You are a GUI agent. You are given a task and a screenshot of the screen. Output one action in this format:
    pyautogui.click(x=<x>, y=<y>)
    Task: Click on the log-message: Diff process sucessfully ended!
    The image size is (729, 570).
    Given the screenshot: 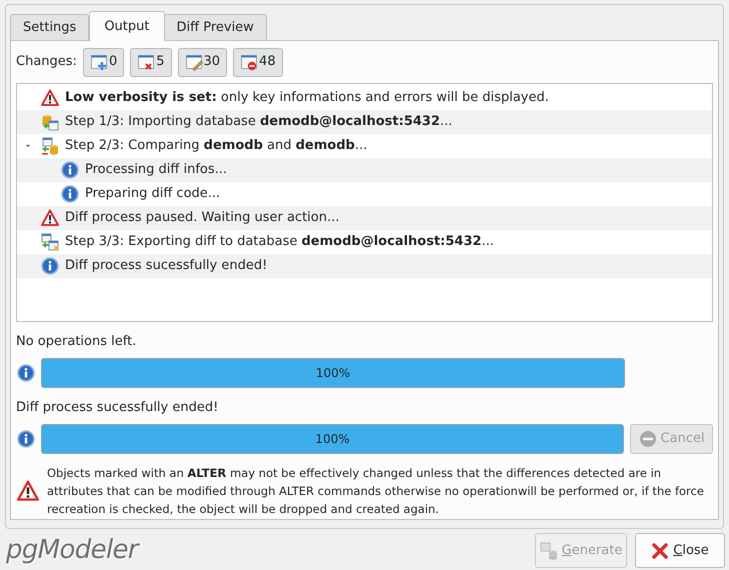 What is the action you would take?
    pyautogui.click(x=166, y=266)
    